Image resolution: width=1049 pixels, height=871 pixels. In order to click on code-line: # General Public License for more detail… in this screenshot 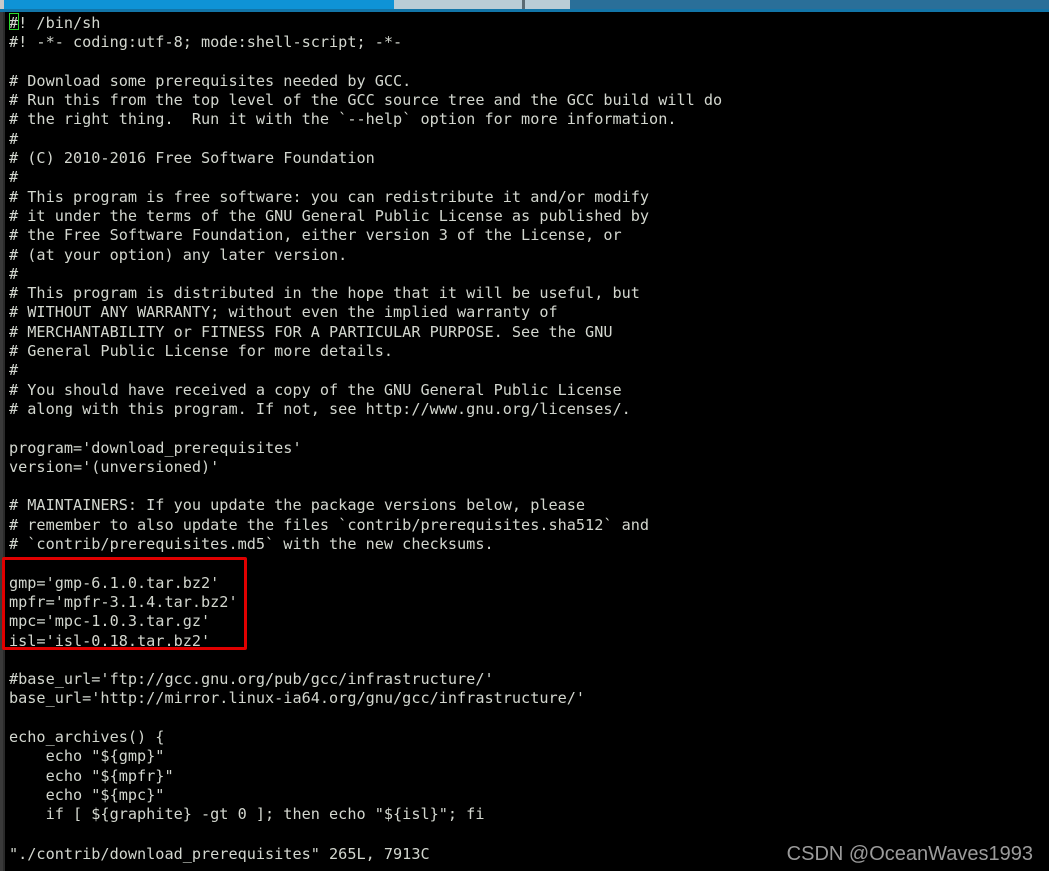, I will do `click(201, 351)`.